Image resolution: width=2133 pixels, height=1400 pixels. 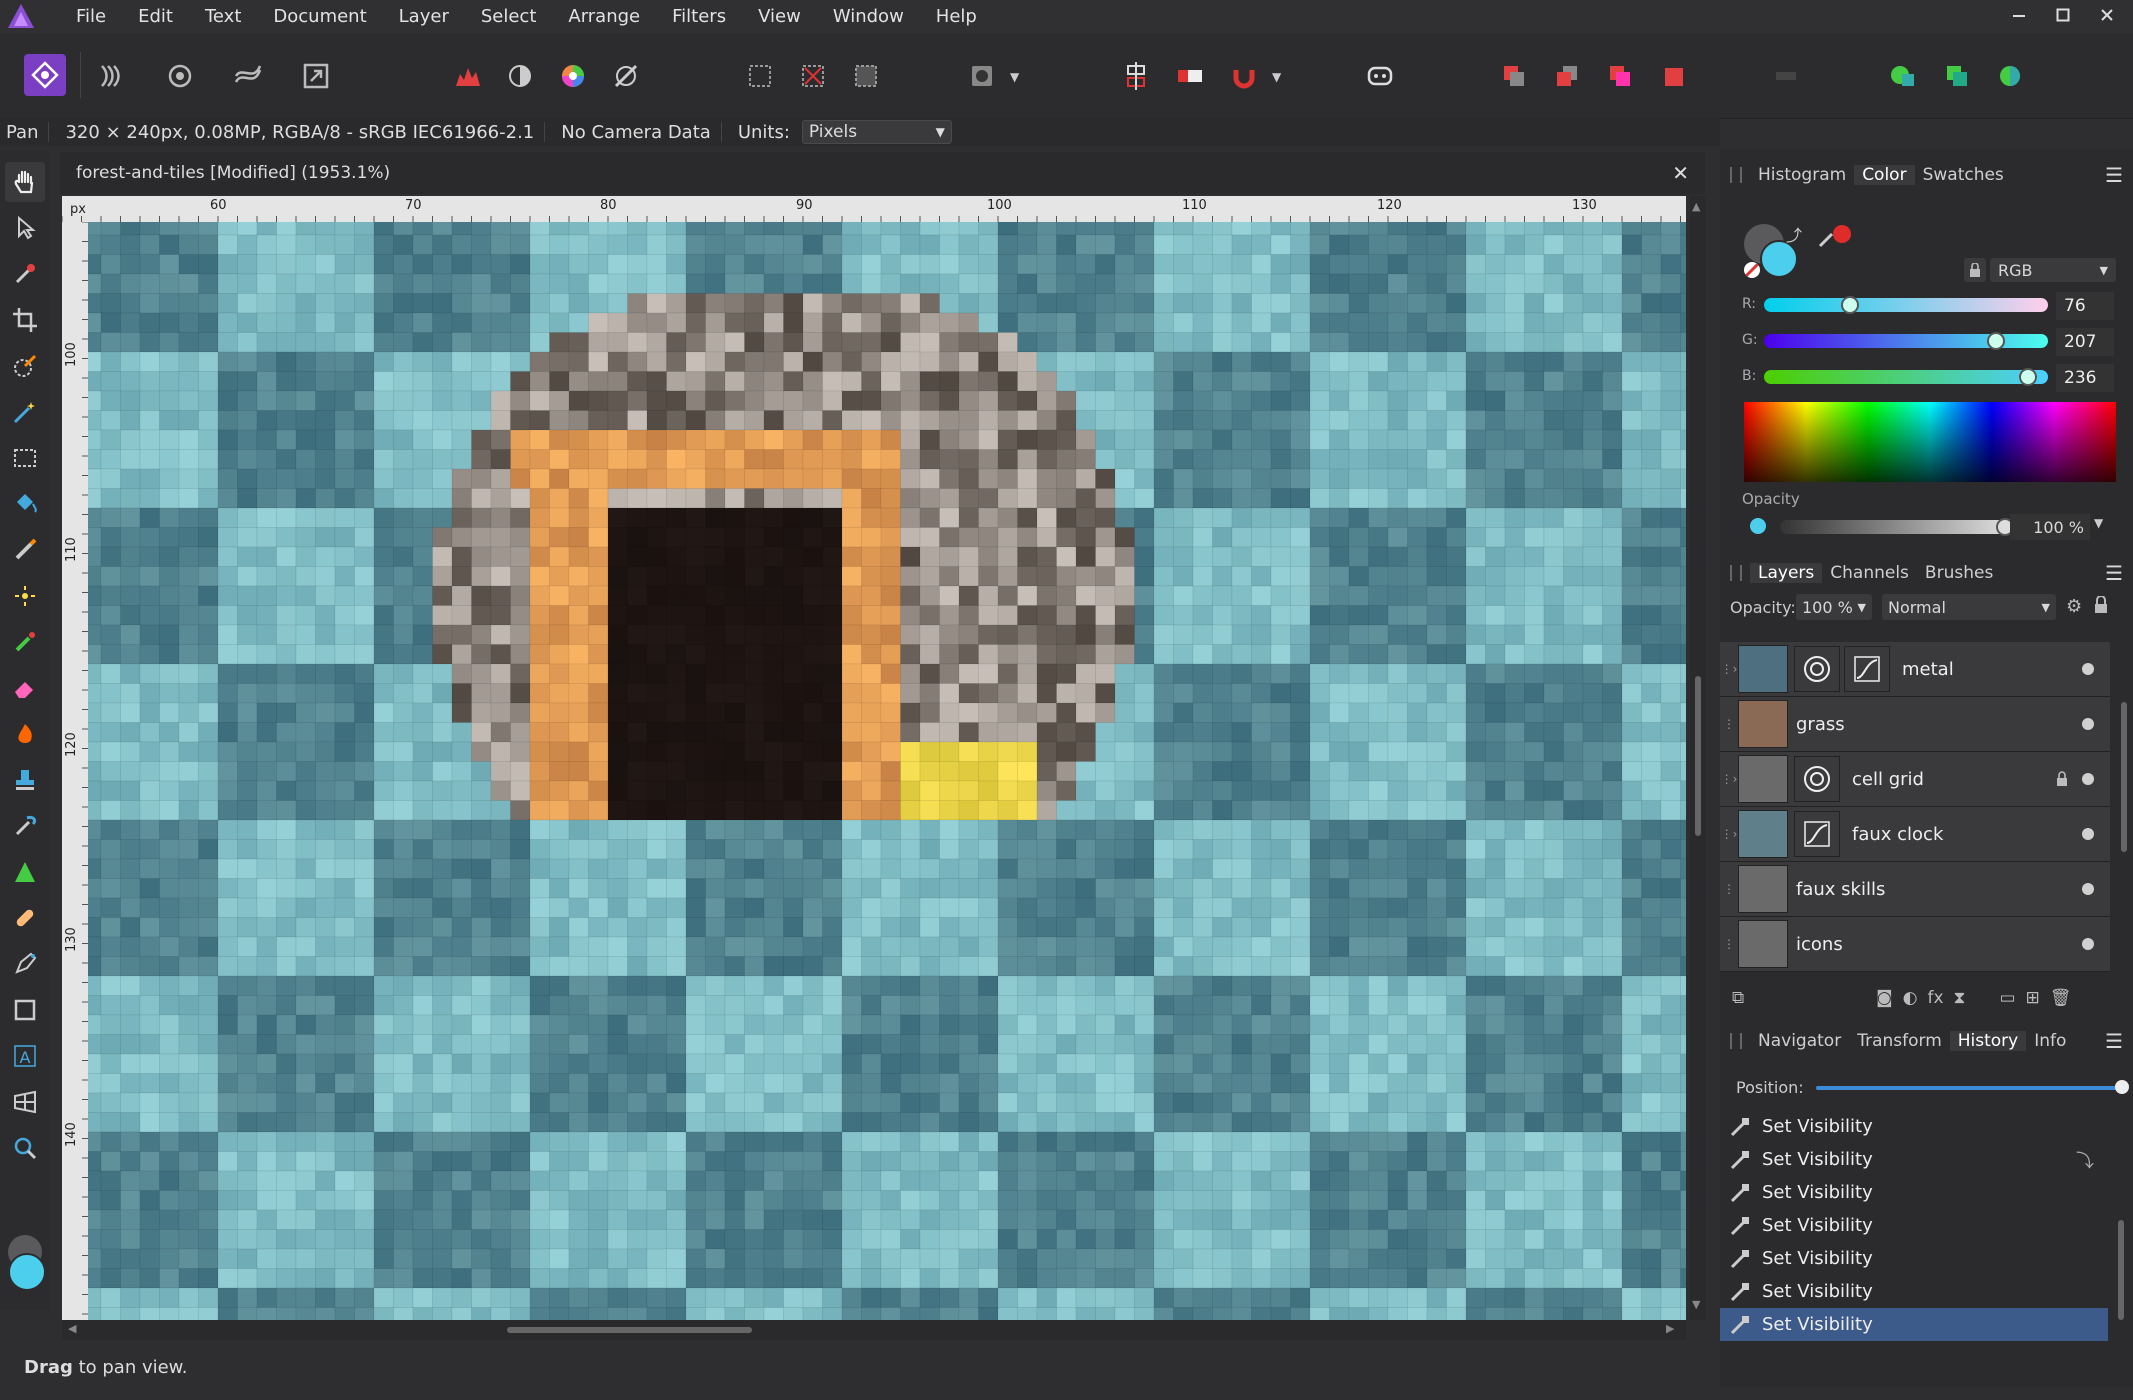 What do you see at coordinates (316, 76) in the screenshot?
I see `export-persona-button` at bounding box center [316, 76].